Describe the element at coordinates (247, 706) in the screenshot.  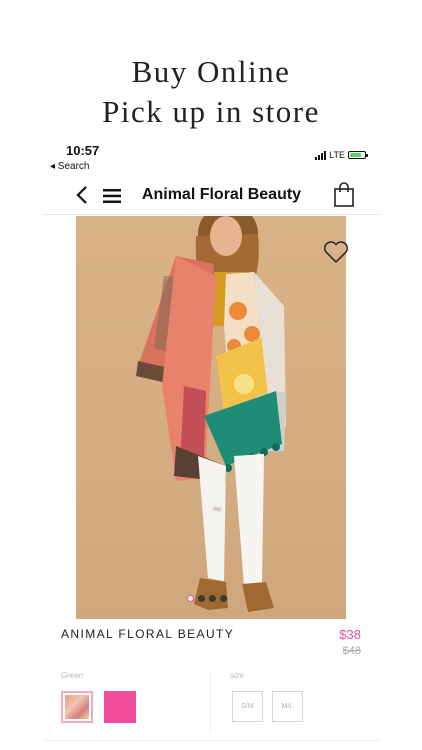
I see `size-option-sm: S/M` at that location.